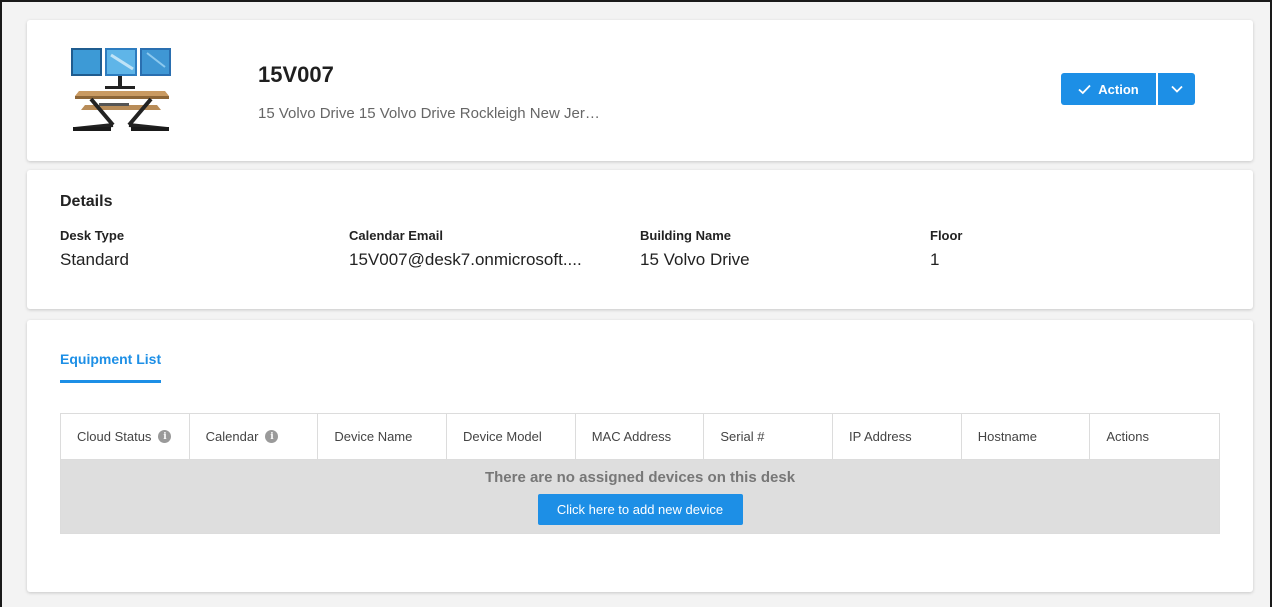 The width and height of the screenshot is (1272, 607). Describe the element at coordinates (94, 259) in the screenshot. I see `detail-value: Standard` at that location.